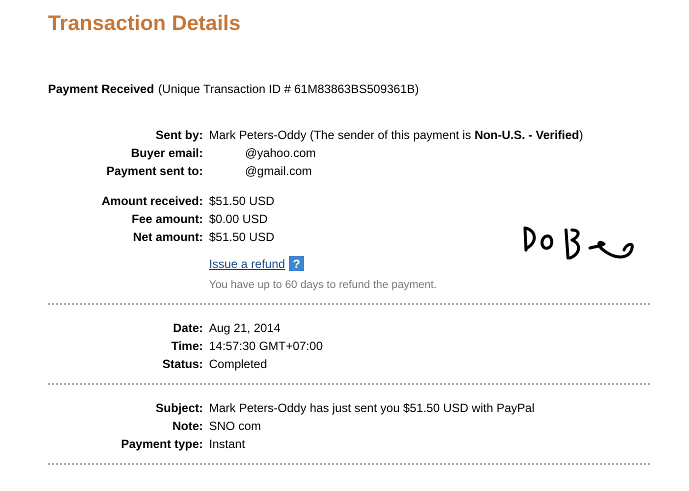  I want to click on field-value: Mark Peters-Oddy has just sent you $51.50 USD with PayPal, so click(372, 408).